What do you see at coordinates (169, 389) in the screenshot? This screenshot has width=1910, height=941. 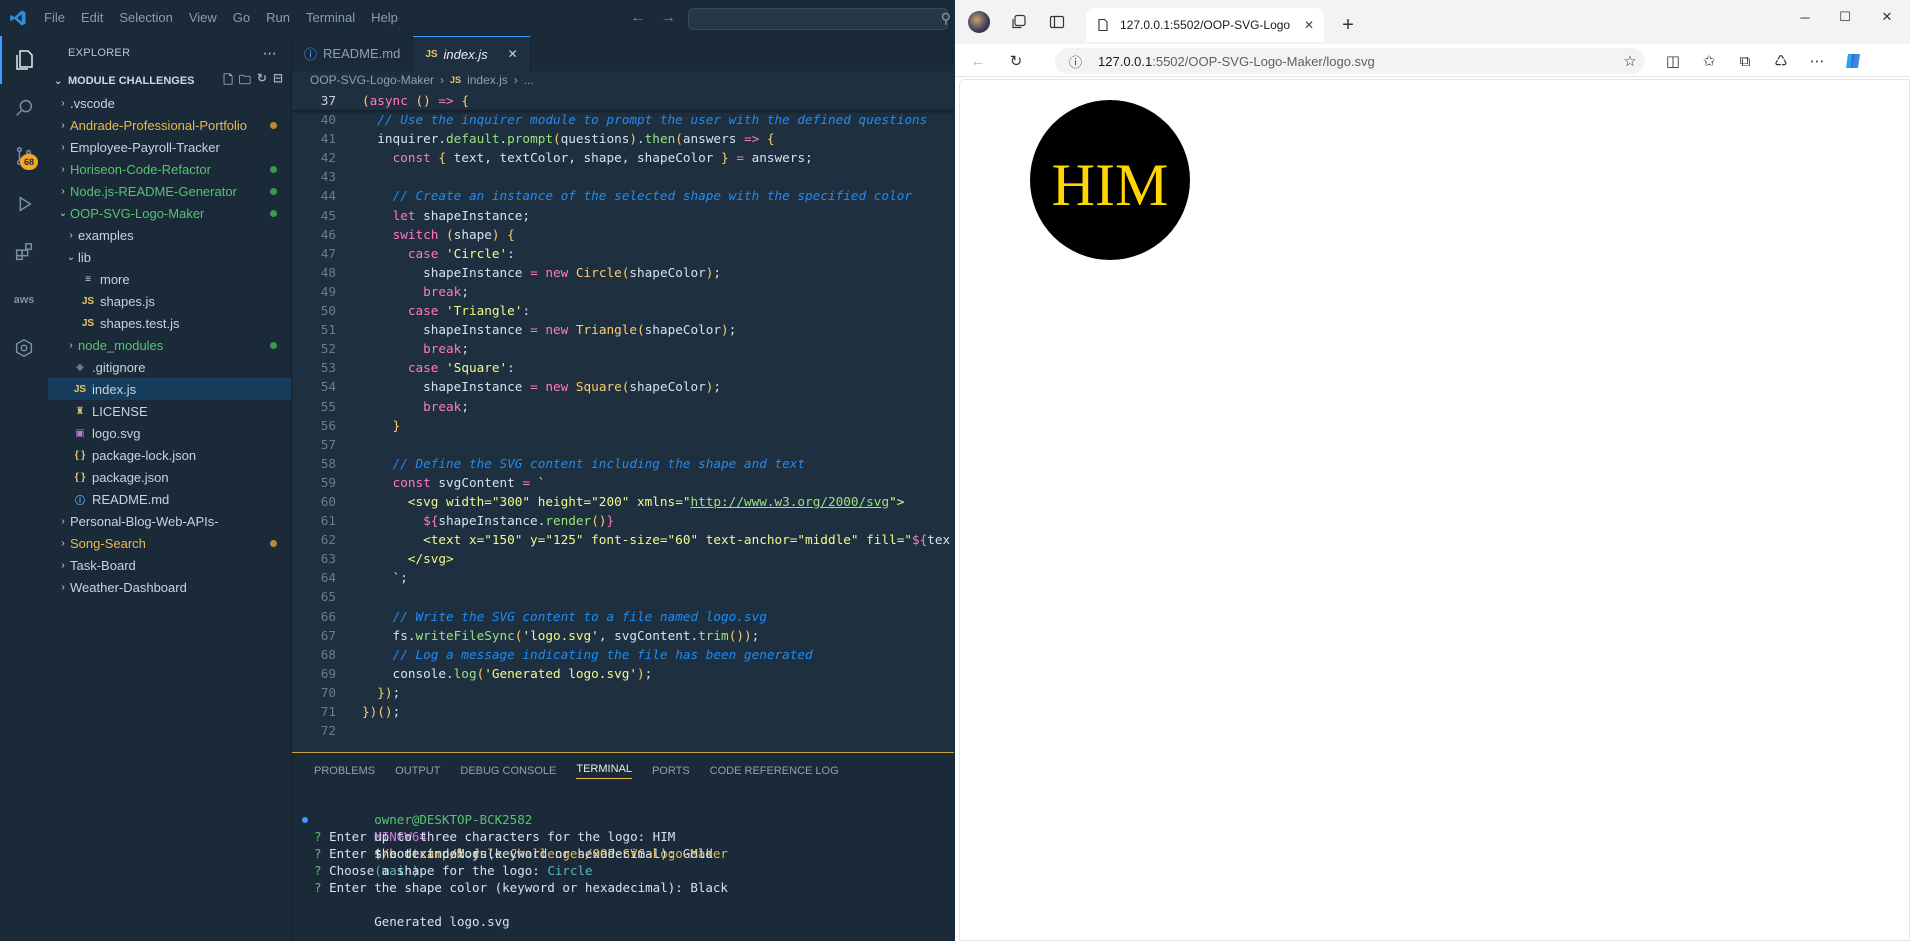 I see `tree-item-index-js: JS index.js` at bounding box center [169, 389].